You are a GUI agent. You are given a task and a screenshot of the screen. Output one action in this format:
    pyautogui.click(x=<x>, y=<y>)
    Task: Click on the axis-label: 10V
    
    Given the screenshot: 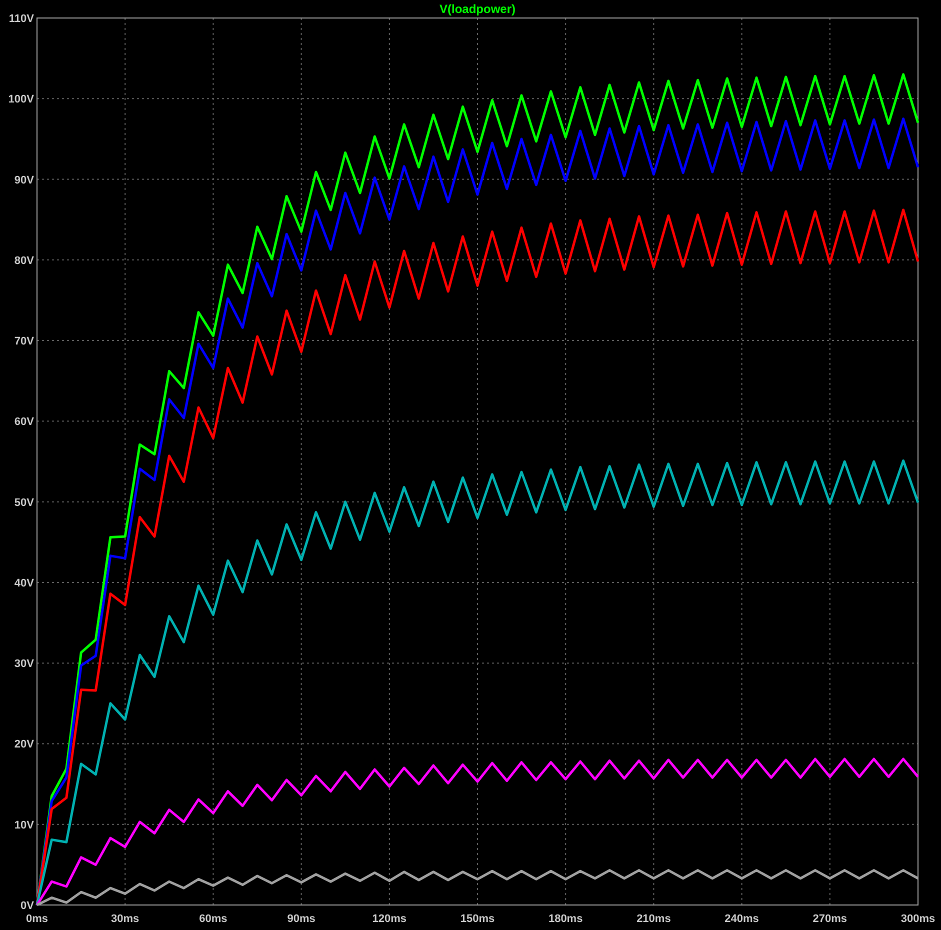 What is the action you would take?
    pyautogui.click(x=24, y=825)
    